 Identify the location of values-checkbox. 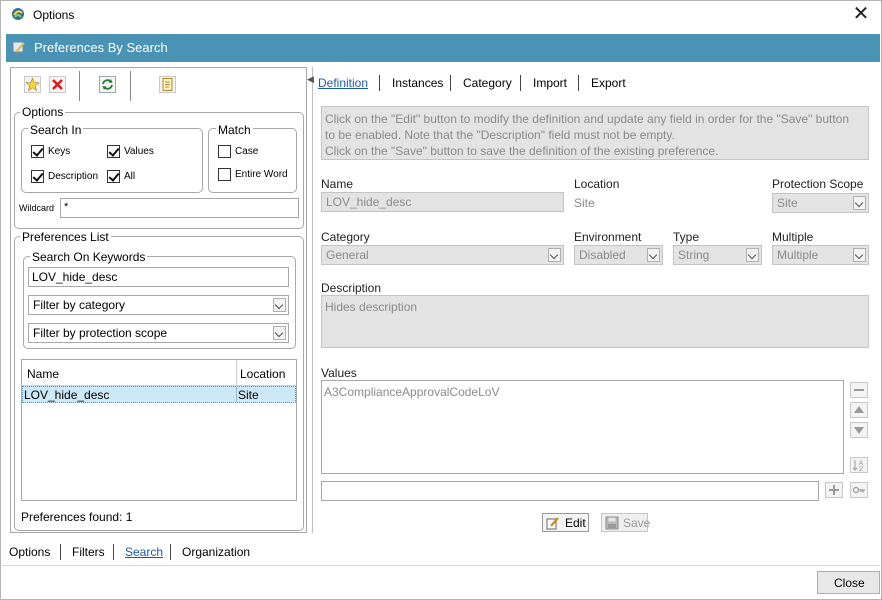
(113, 151).